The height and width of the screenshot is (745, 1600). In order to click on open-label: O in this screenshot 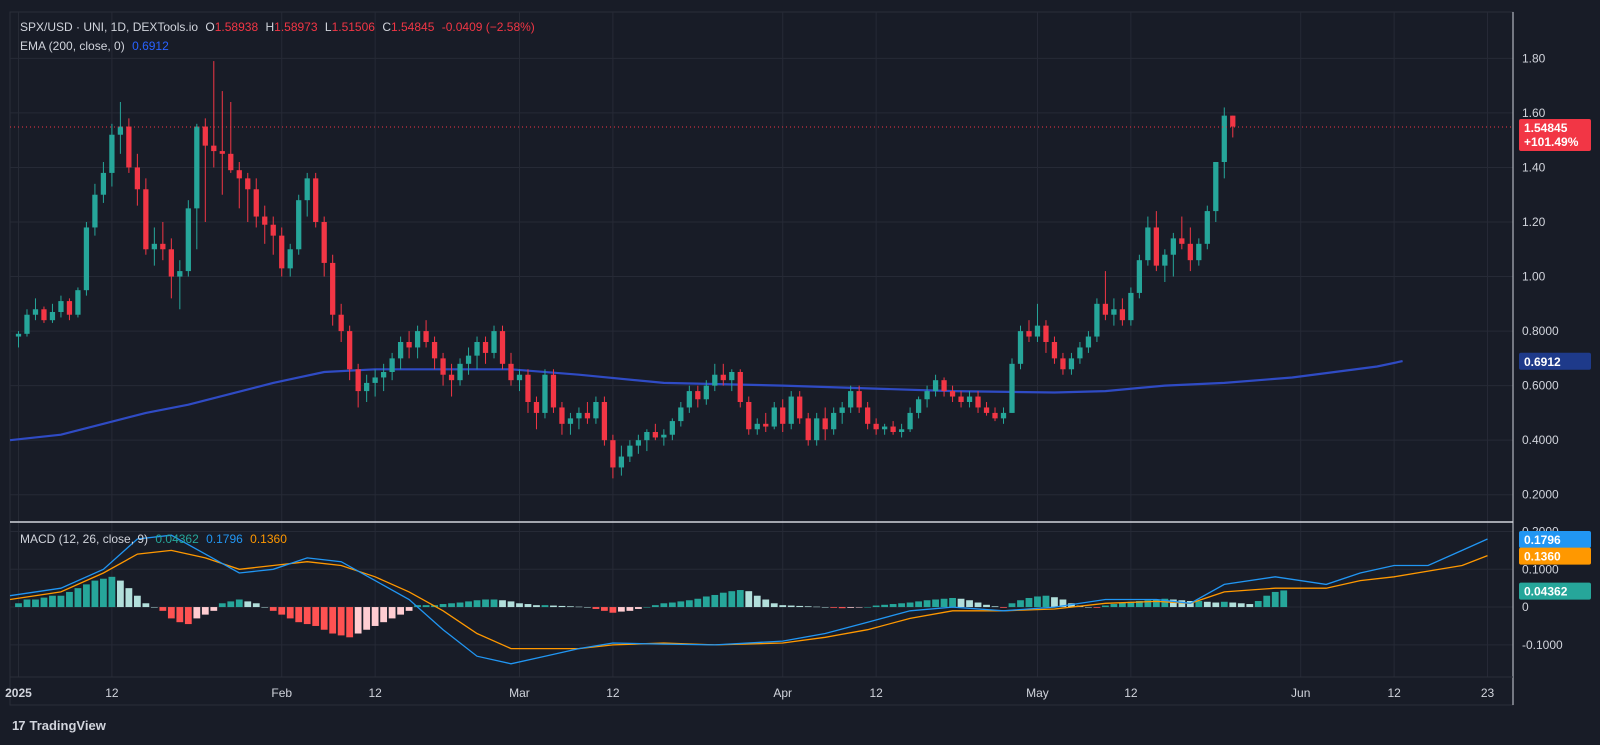, I will do `click(210, 27)`.